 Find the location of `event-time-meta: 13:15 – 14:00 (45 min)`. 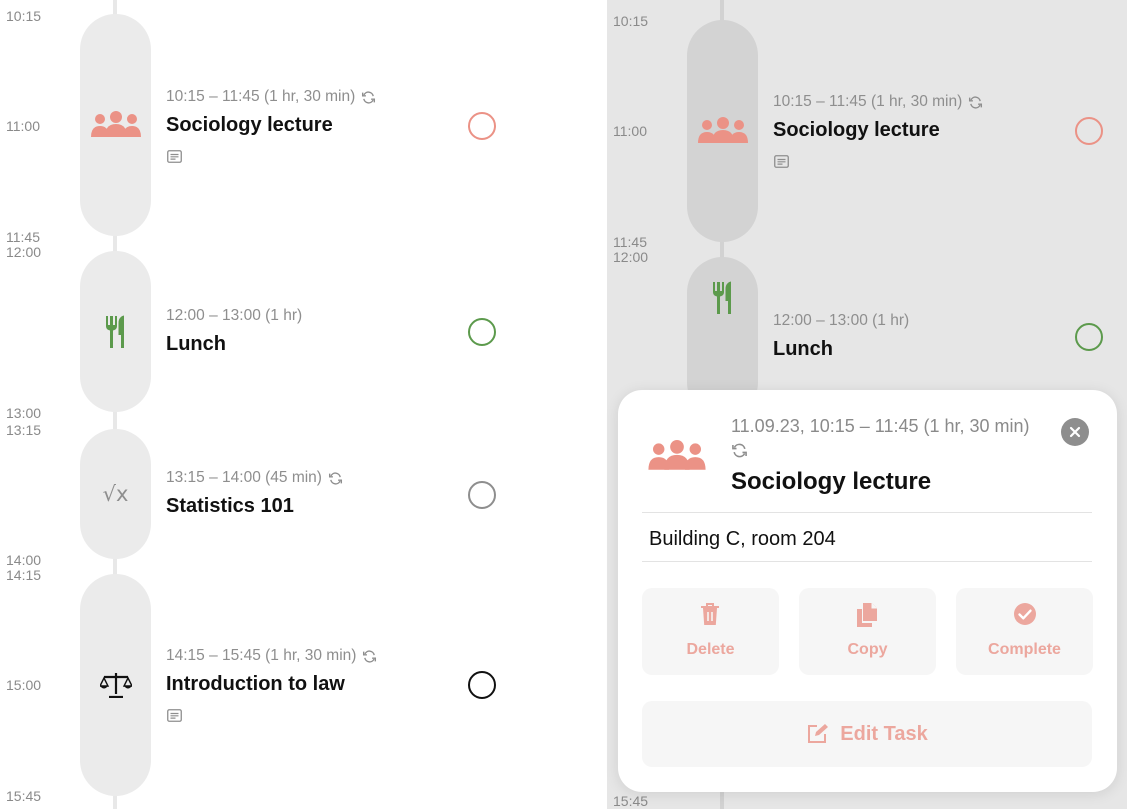

event-time-meta: 13:15 – 14:00 (45 min) is located at coordinates (254, 478).